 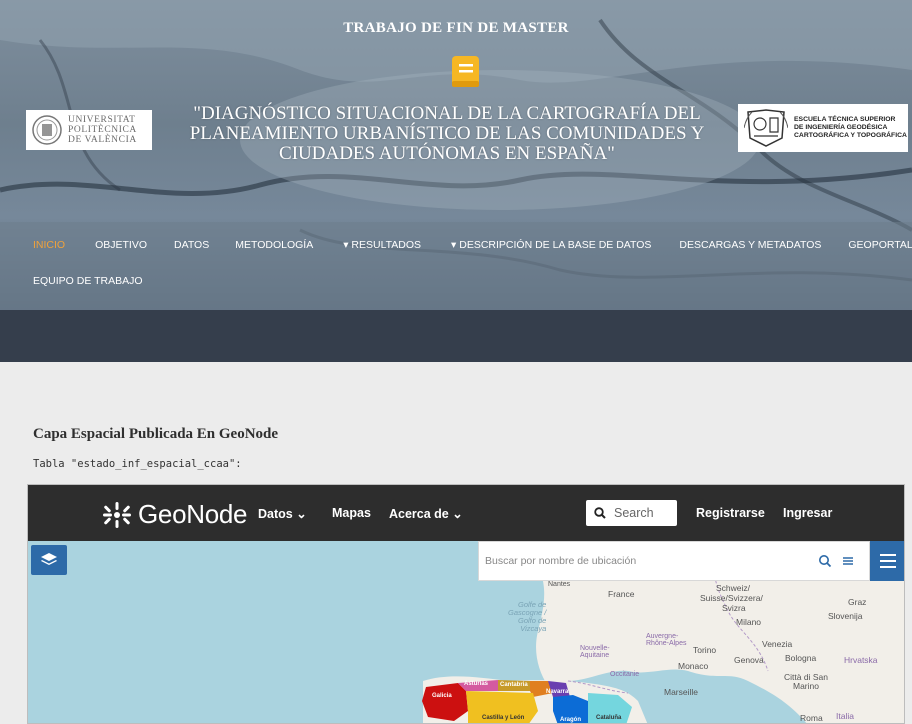 I want to click on page-title-line: CIUDADES AUTÓNOMAS EN ESPAÑA", so click(x=447, y=153).